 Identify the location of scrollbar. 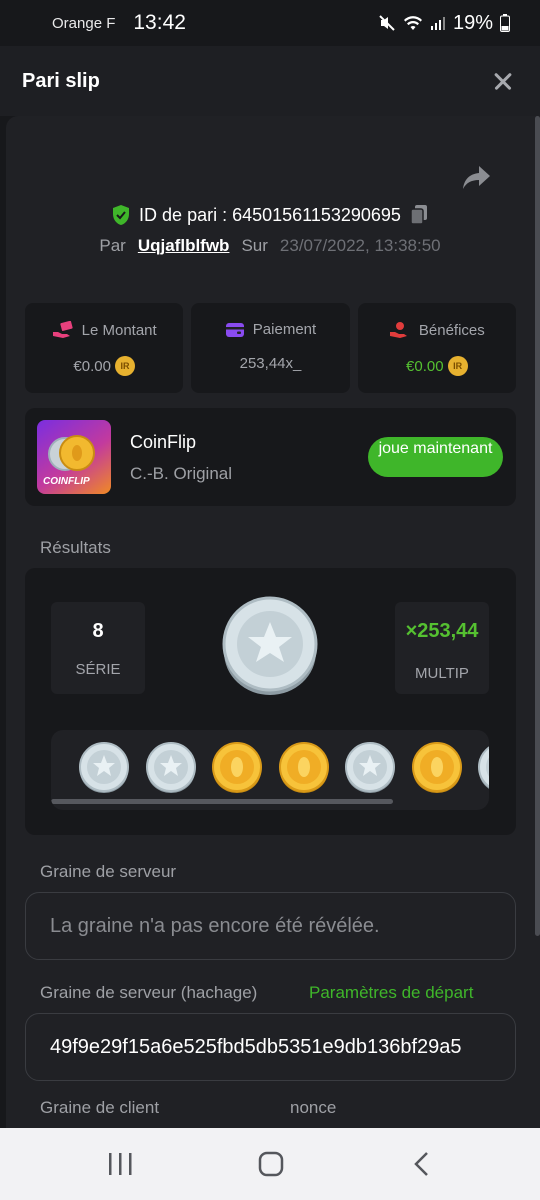
(537, 526).